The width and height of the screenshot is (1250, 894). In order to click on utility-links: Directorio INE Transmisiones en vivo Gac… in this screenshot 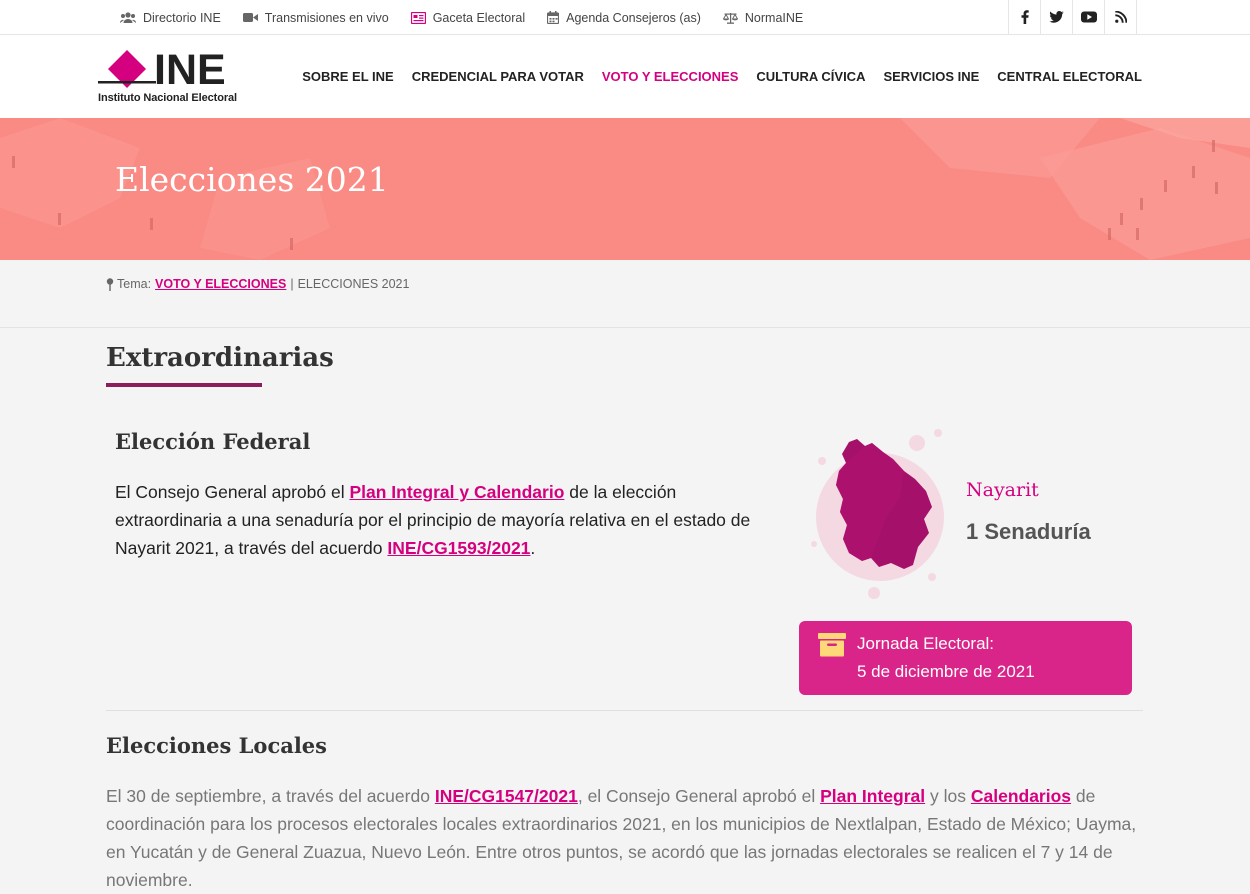, I will do `click(472, 17)`.